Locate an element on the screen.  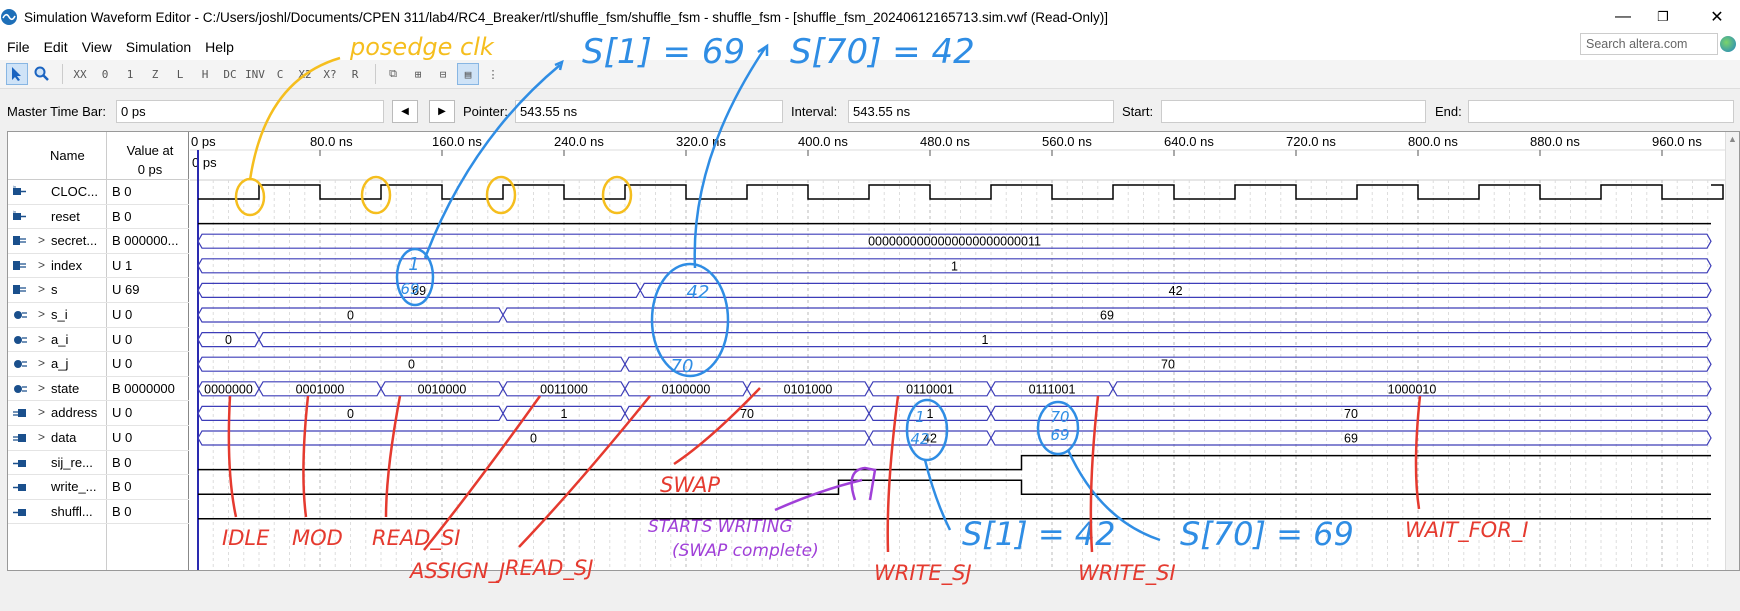
state-label-annotation: READ_SI is located at coordinates (416, 538).